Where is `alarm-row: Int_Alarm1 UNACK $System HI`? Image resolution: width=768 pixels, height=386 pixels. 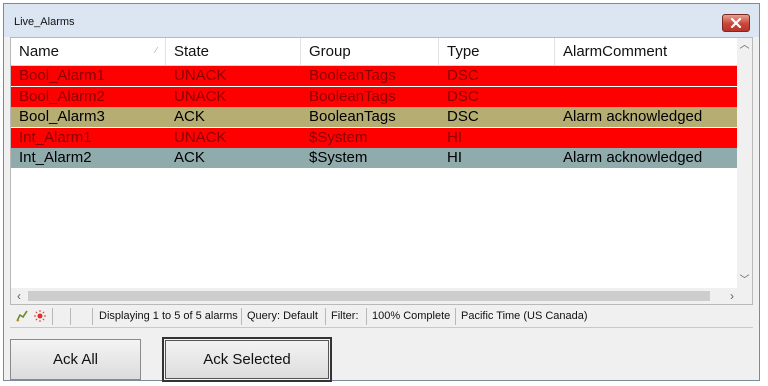 alarm-row: Int_Alarm1 UNACK $System HI is located at coordinates (375, 137).